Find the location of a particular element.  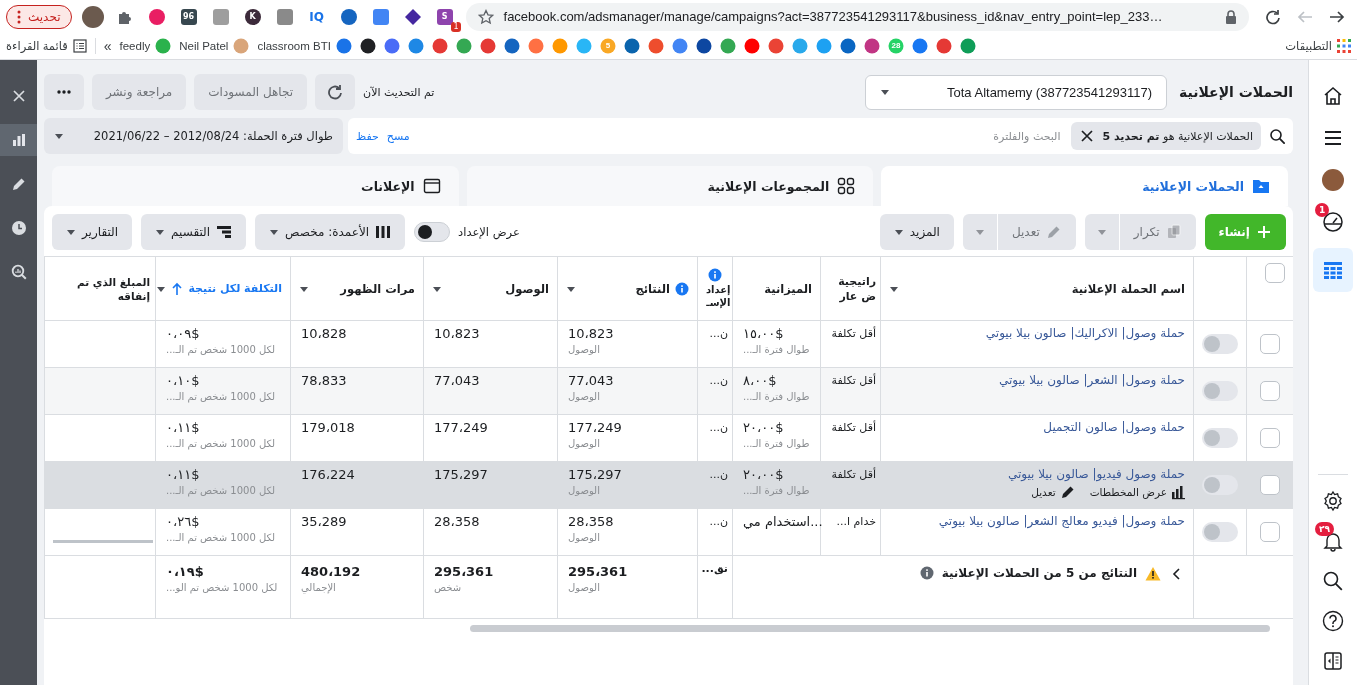

bookmark-link: Neil Patel is located at coordinates (214, 46).